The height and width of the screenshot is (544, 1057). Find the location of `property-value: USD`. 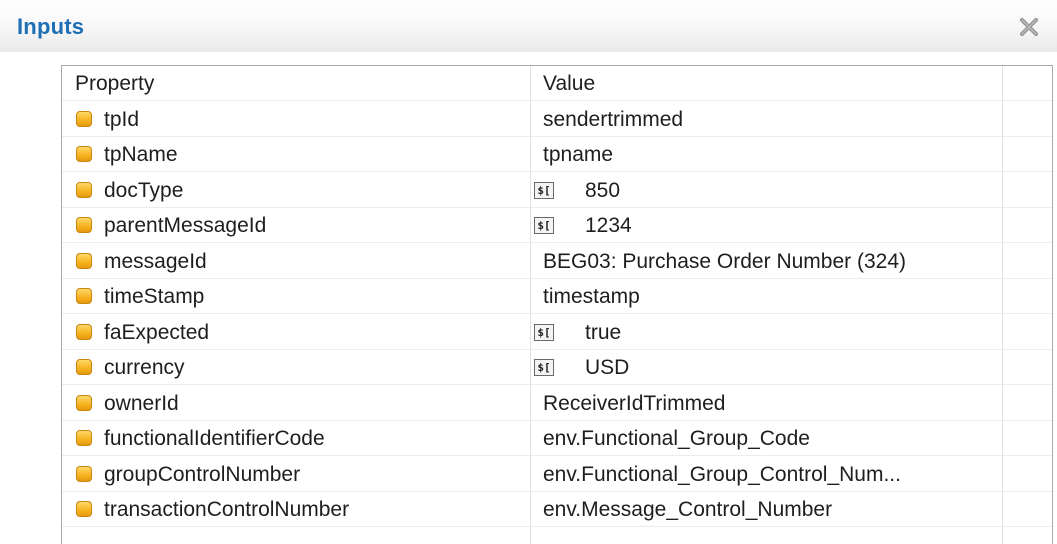

property-value: USD is located at coordinates (586, 367).